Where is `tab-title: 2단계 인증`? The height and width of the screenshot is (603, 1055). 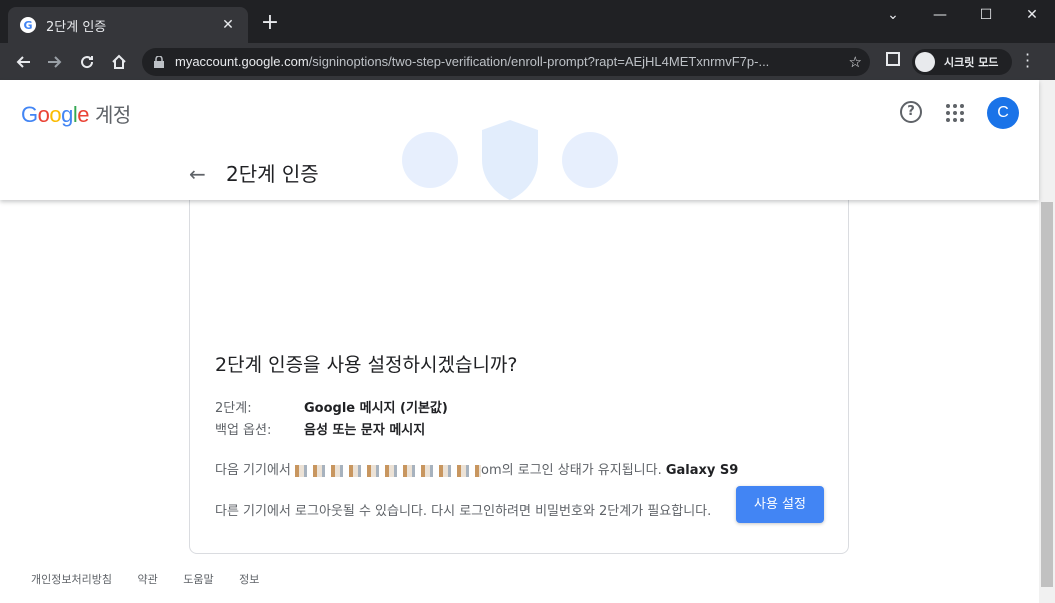
tab-title: 2단계 인증 is located at coordinates (76, 27).